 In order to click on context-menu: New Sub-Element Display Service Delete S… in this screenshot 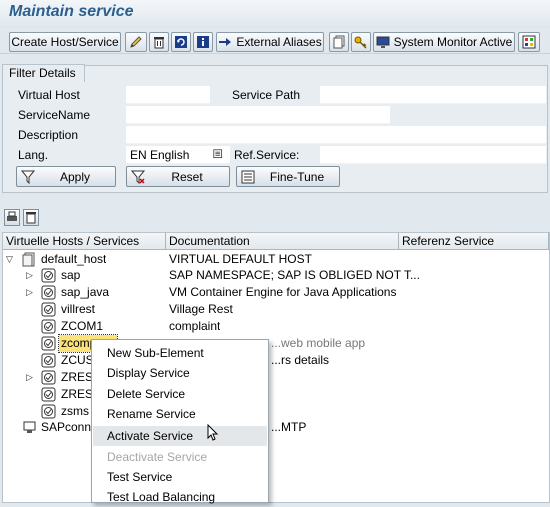, I will do `click(180, 421)`.